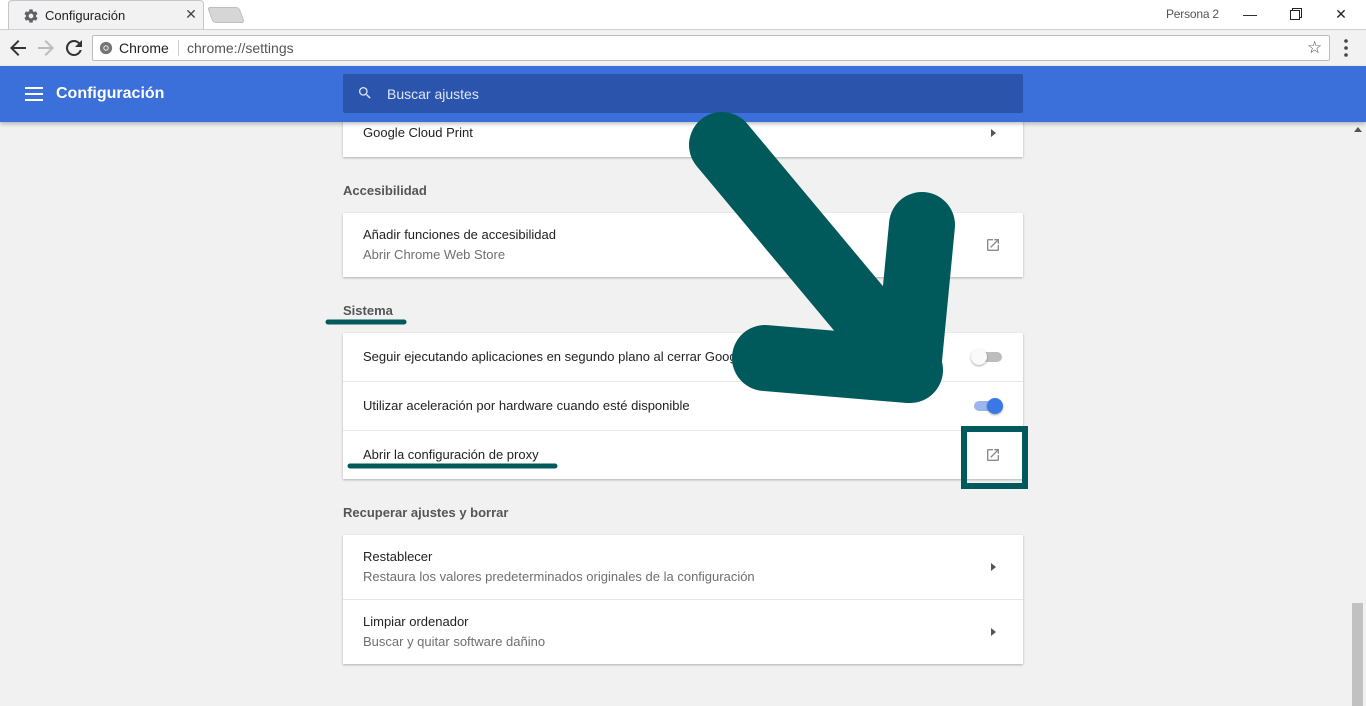 Image resolution: width=1366 pixels, height=706 pixels. Describe the element at coordinates (34, 94) in the screenshot. I see `hamburger-menu-icon` at that location.